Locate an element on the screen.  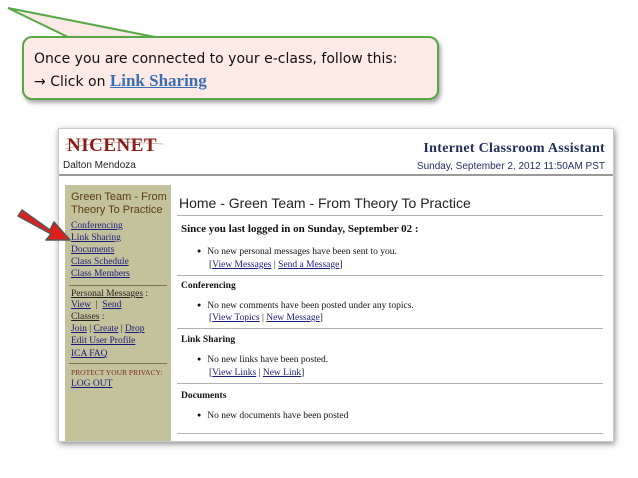
classes-links: Join | Create | Drop is located at coordinates (108, 329).